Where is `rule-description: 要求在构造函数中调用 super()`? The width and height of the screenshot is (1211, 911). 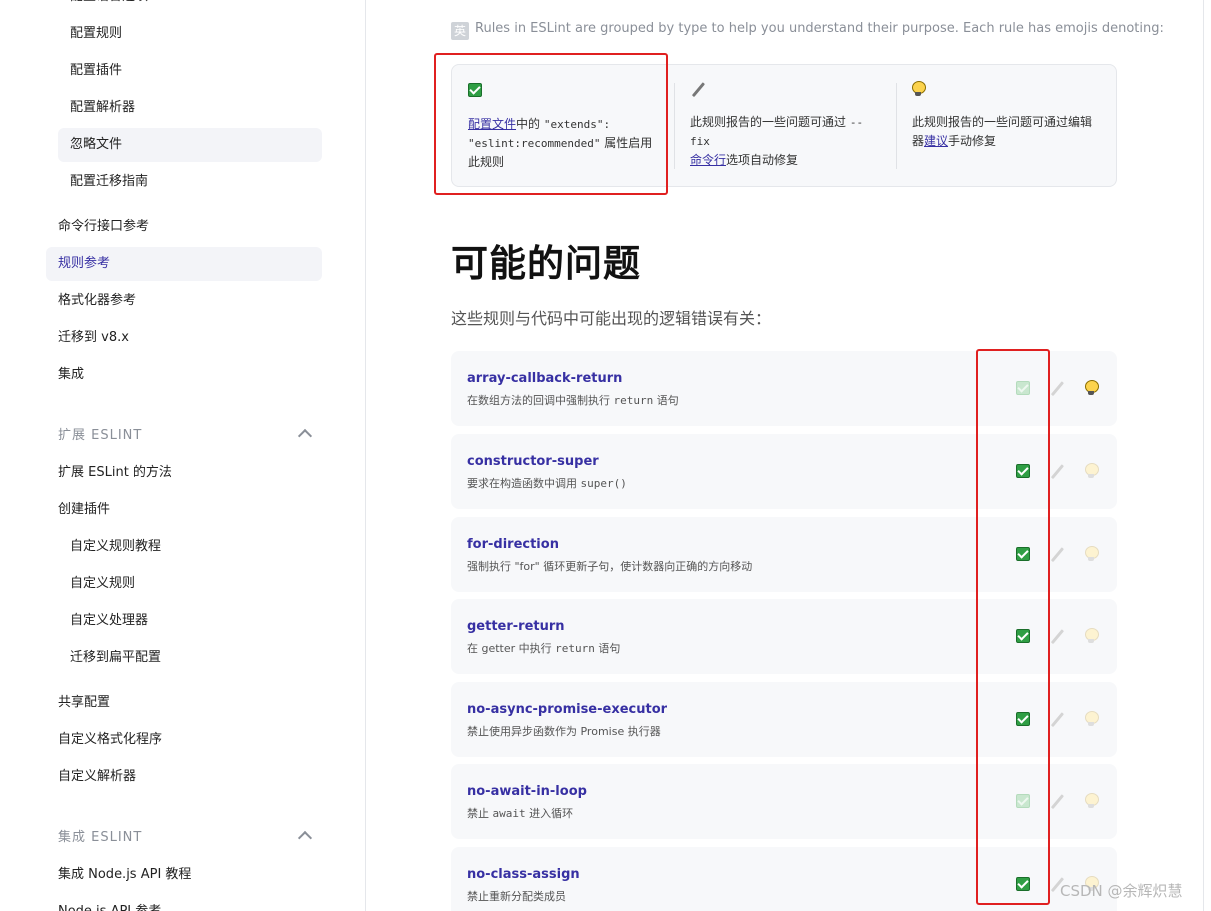 rule-description: 要求在构造函数中调用 super() is located at coordinates (547, 483).